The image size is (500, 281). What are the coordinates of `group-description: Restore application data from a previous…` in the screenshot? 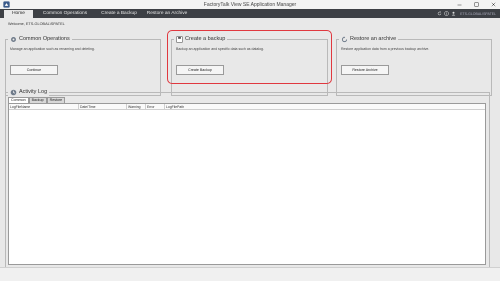 It's located at (385, 49).